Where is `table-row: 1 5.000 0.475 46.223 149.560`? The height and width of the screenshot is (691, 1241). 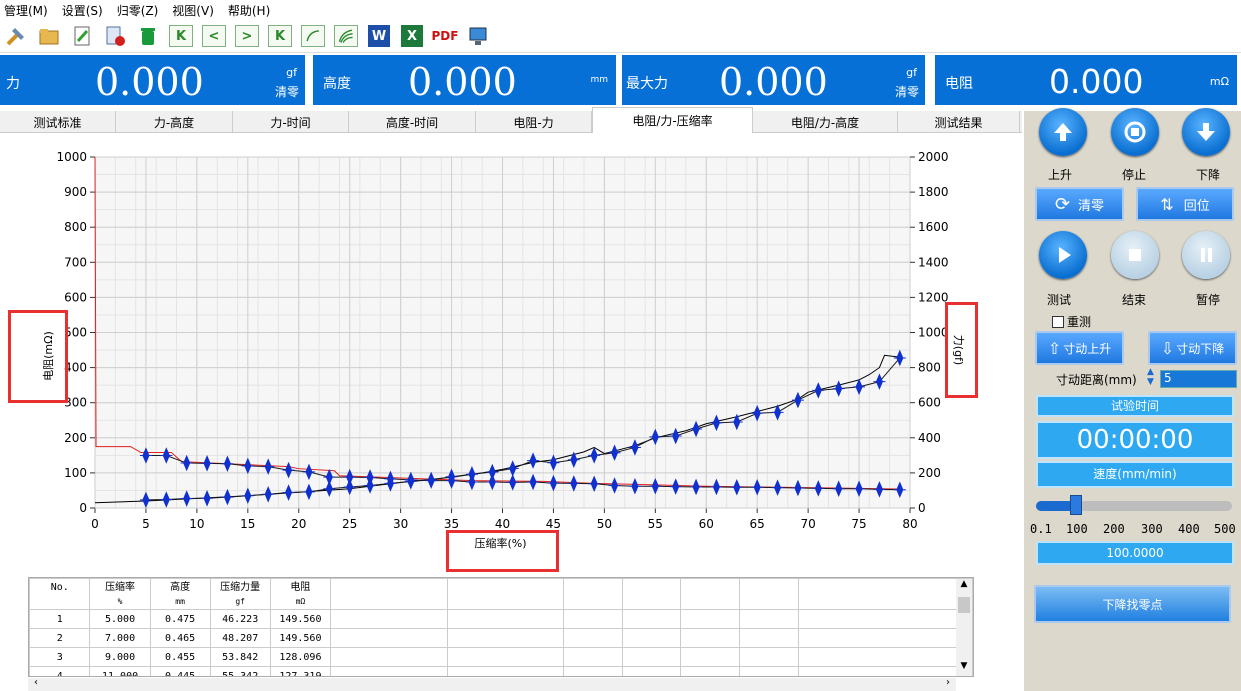 table-row: 1 5.000 0.475 46.223 149.560 is located at coordinates (501, 619).